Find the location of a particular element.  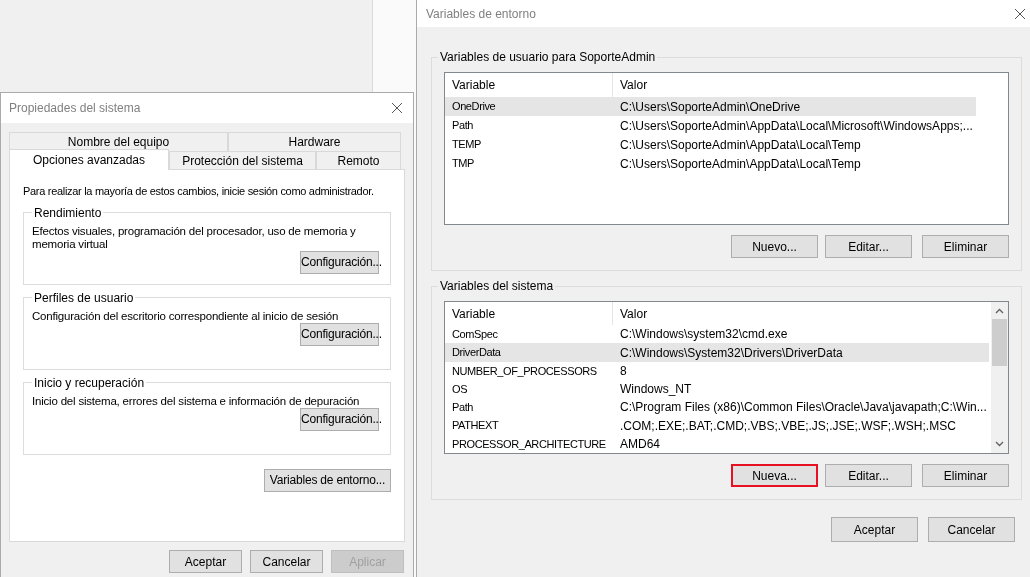

window-title: Variables de entorno is located at coordinates (481, 14).